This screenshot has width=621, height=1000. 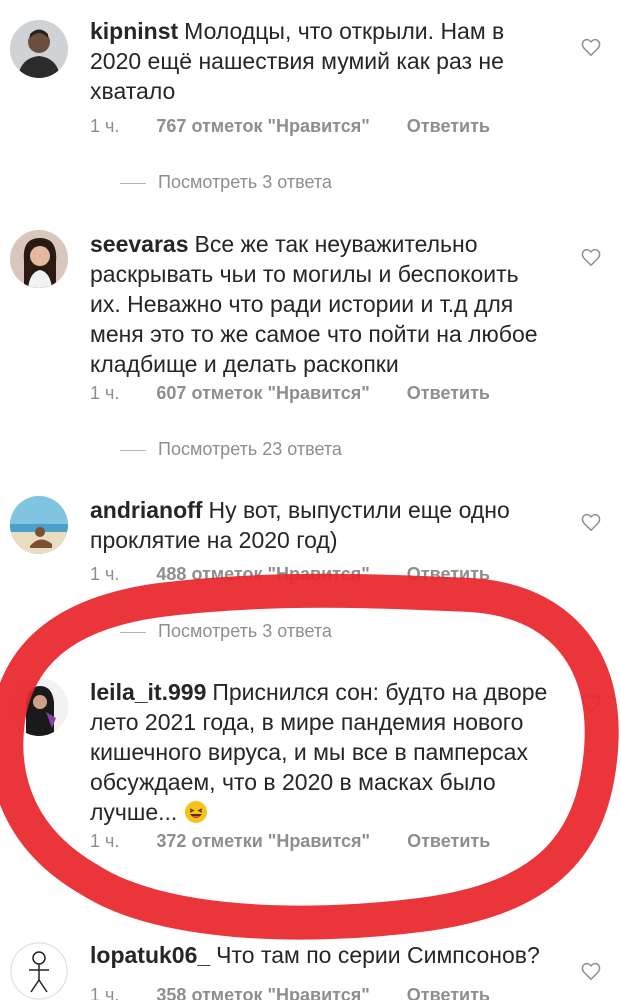 I want to click on comment-text-block: lopatuk06_ Что там по серии Симпсонов?, so click(x=320, y=955).